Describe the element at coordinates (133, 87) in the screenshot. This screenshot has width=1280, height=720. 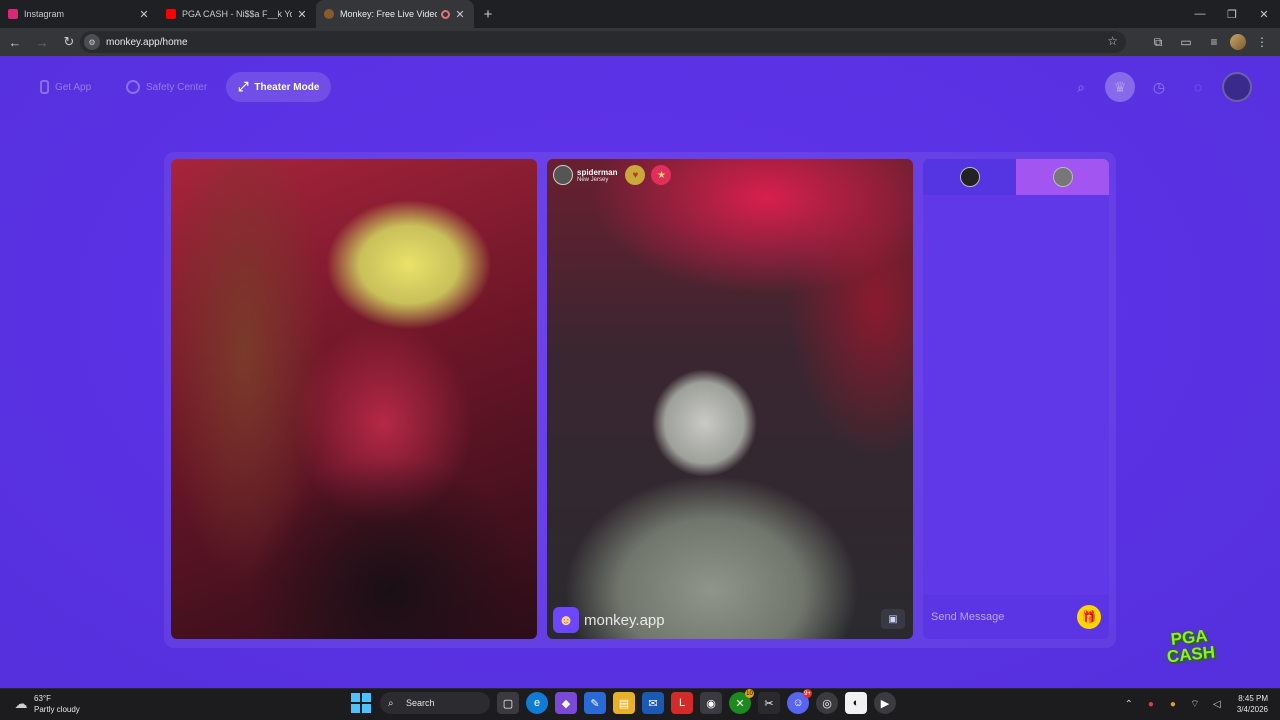
I see `shield-icon` at that location.